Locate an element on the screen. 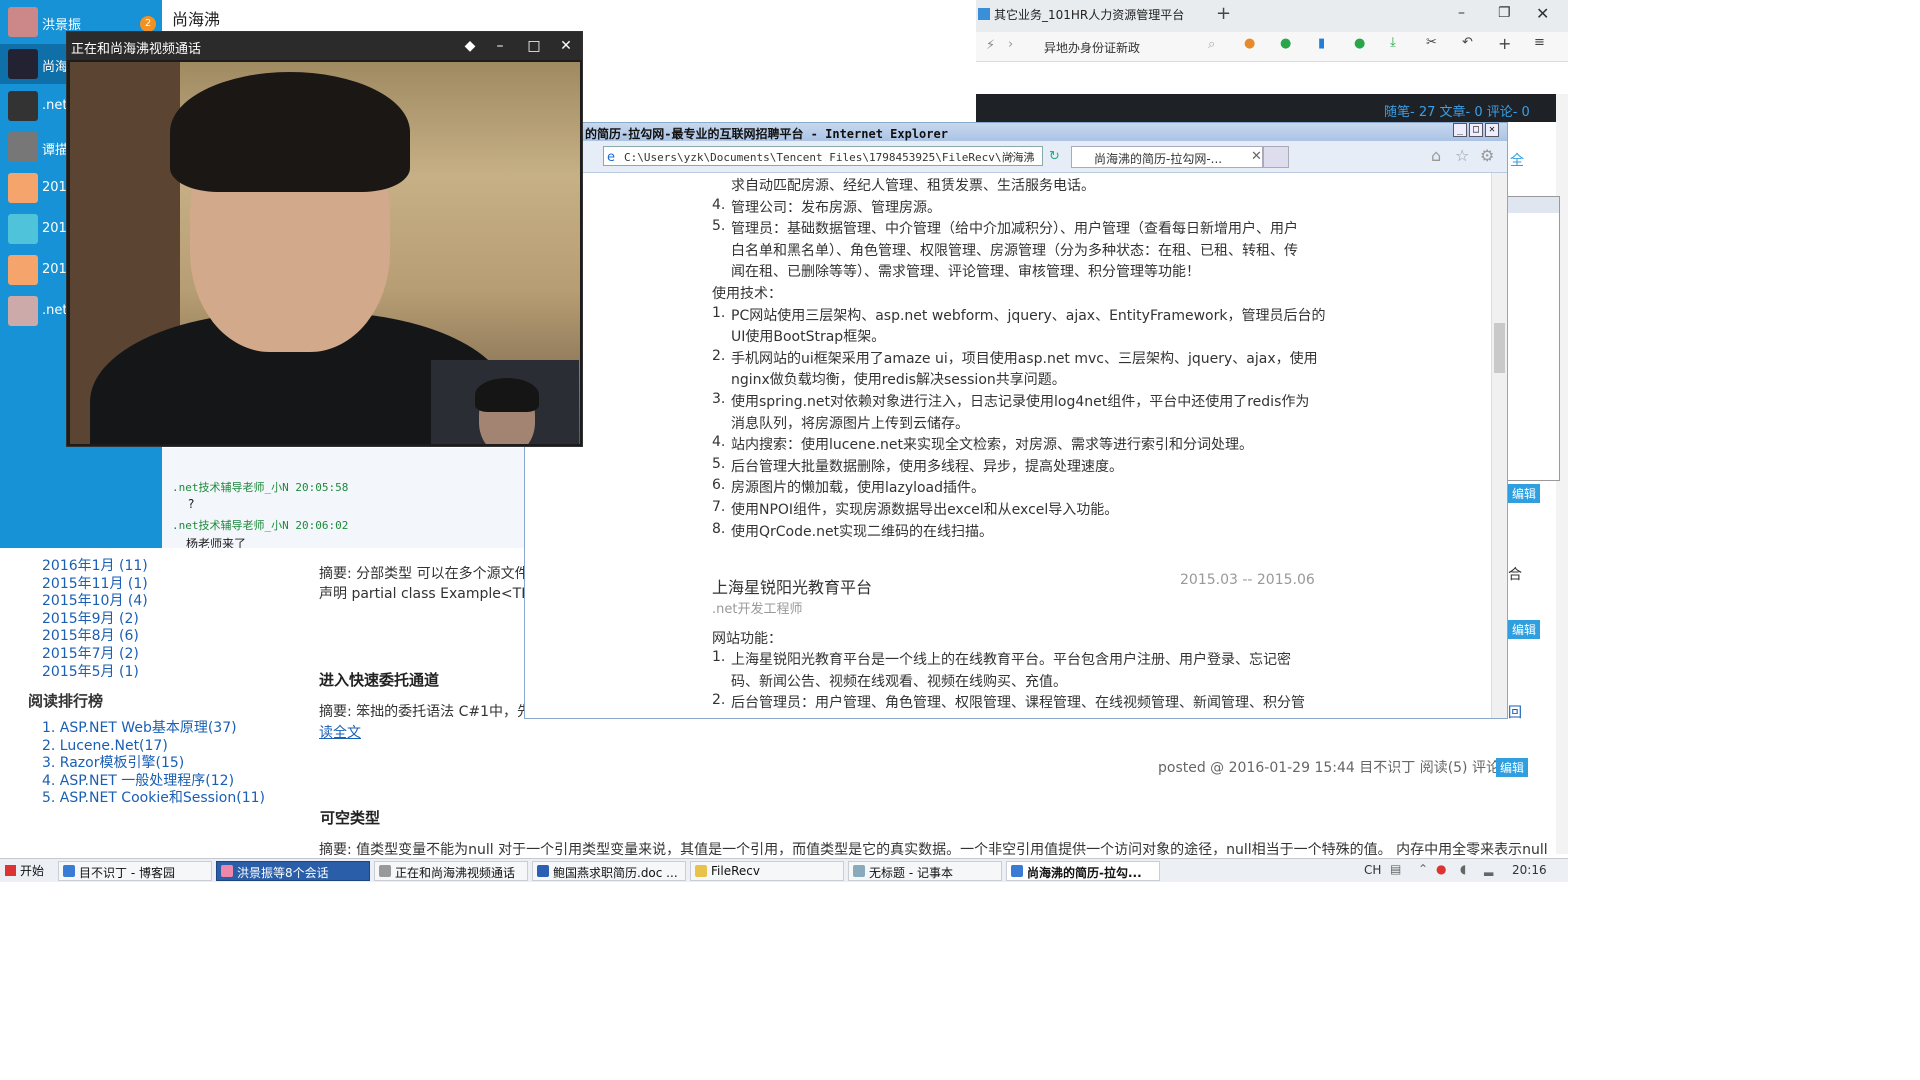 This screenshot has width=1920, height=1080. home-icon: ⌂ is located at coordinates (1436, 155).